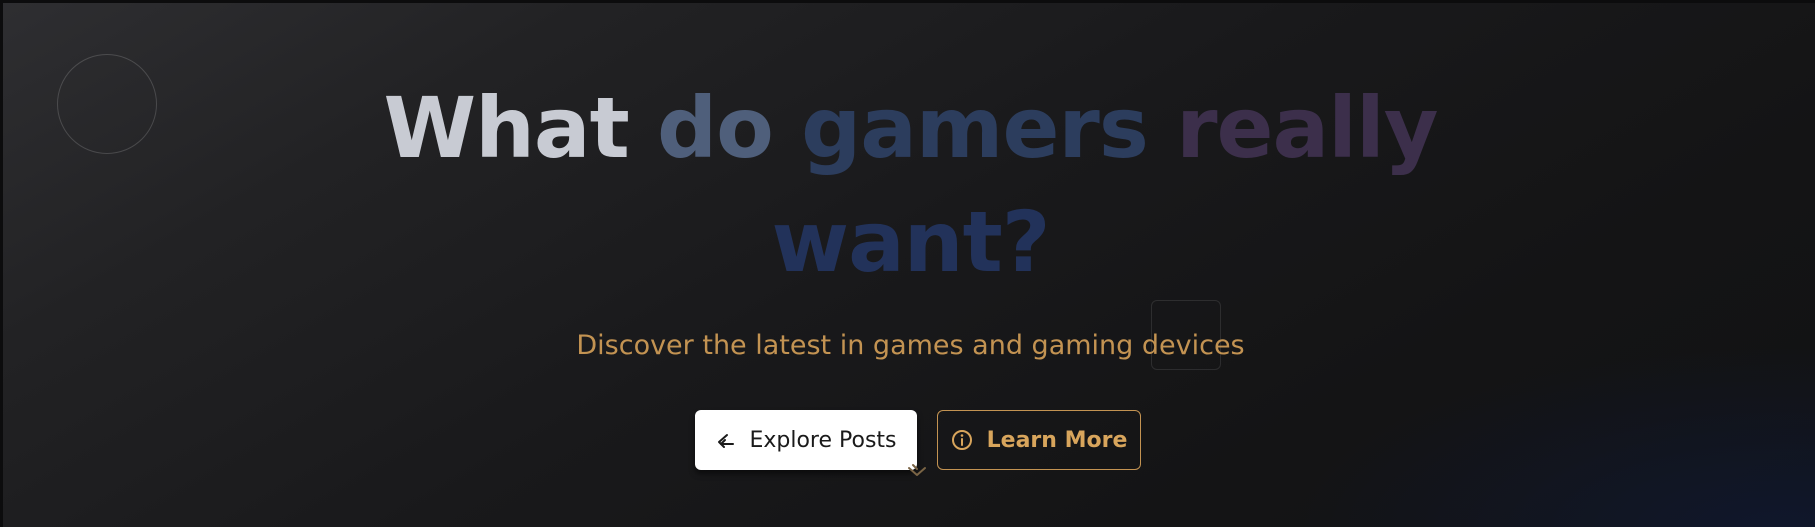  I want to click on headline-word: do, so click(715, 128).